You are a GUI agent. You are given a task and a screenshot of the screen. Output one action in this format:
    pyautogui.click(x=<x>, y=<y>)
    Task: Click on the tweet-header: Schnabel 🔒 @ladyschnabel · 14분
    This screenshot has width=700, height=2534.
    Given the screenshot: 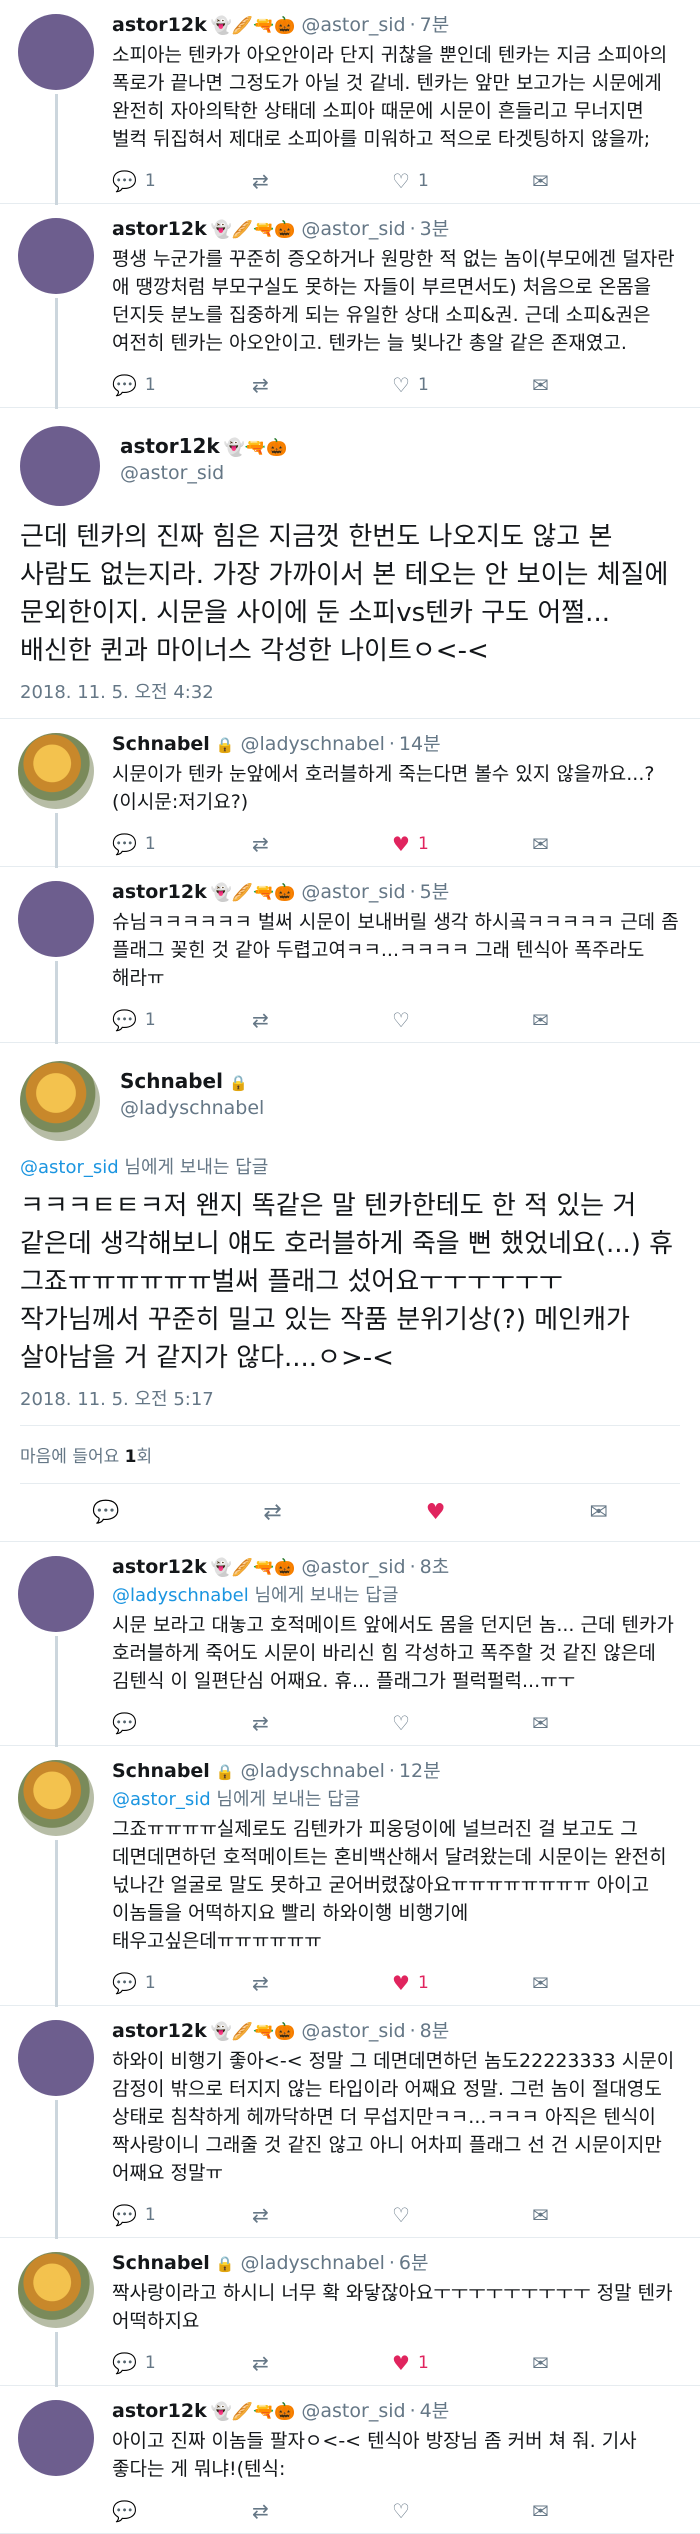 What is the action you would take?
    pyautogui.click(x=396, y=744)
    